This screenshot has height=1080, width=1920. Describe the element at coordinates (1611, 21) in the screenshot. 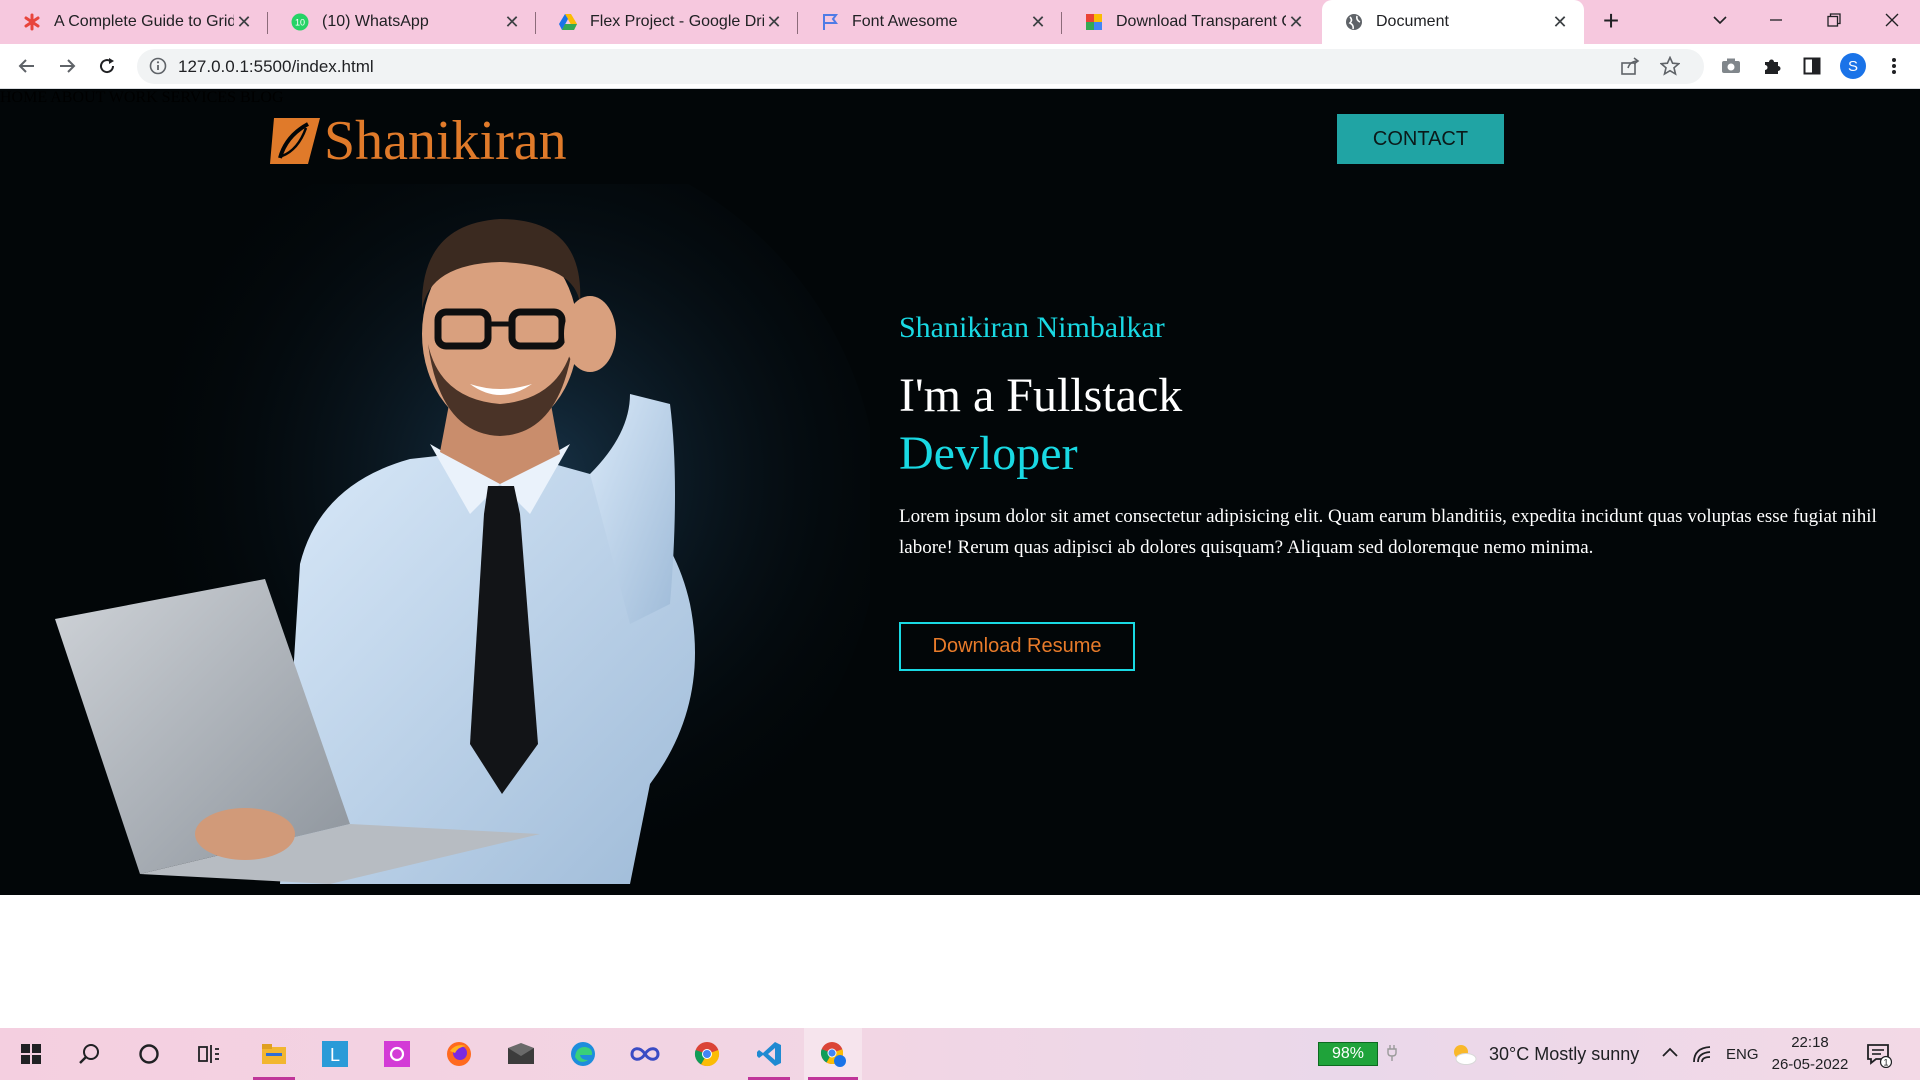

I see `new-tab-button: +` at that location.